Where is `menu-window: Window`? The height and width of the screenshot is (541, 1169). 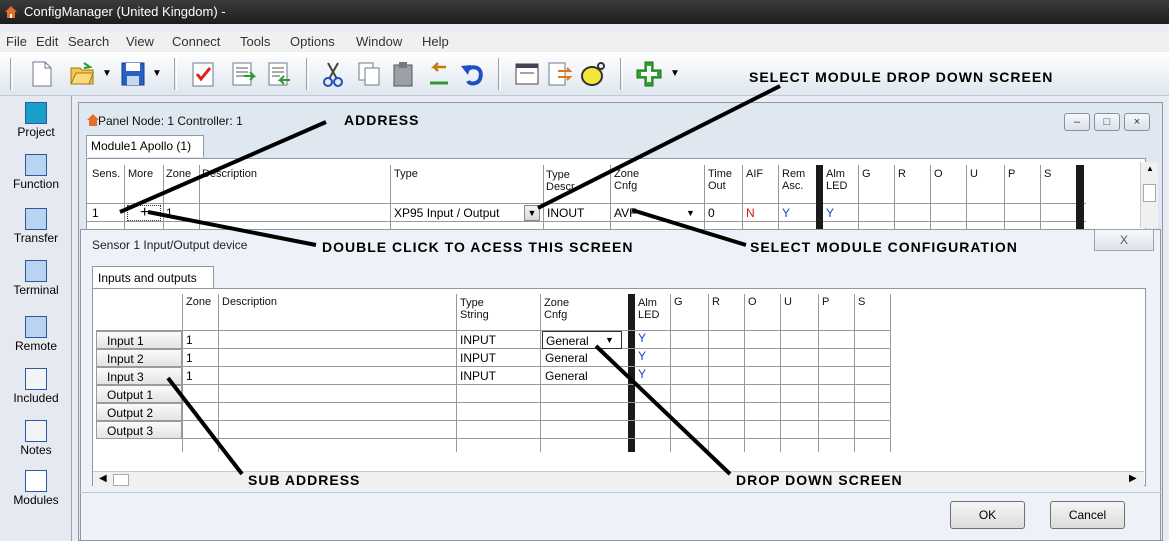 menu-window: Window is located at coordinates (379, 41).